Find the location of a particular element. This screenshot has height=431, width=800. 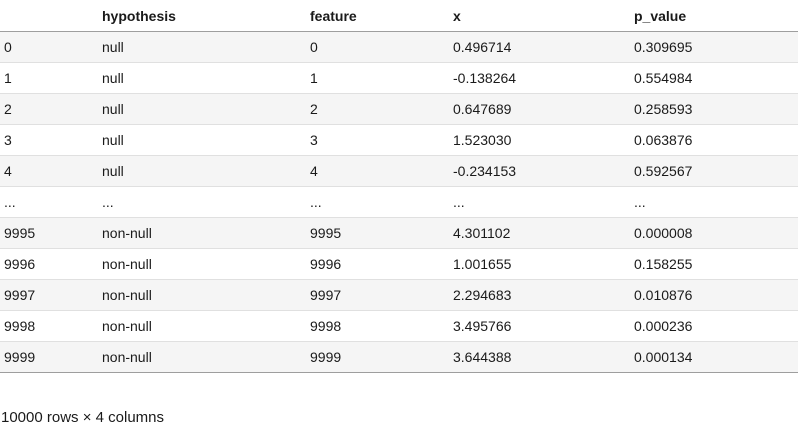

table-row: 9998 non-null 9998 3.495766 0.000236 is located at coordinates (399, 326).